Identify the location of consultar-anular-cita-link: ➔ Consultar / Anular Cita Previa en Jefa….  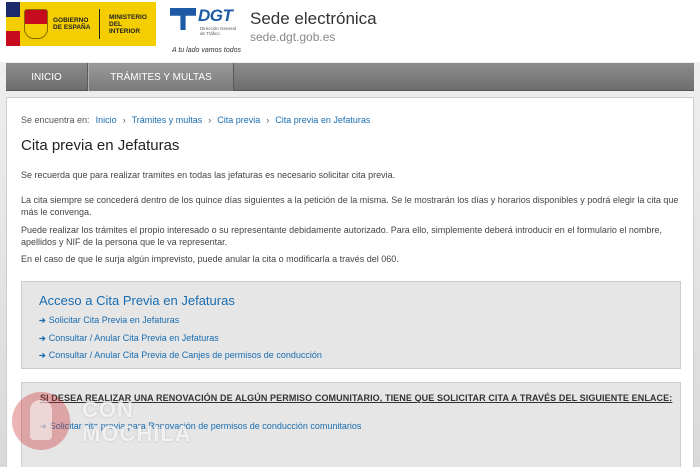
(129, 338).